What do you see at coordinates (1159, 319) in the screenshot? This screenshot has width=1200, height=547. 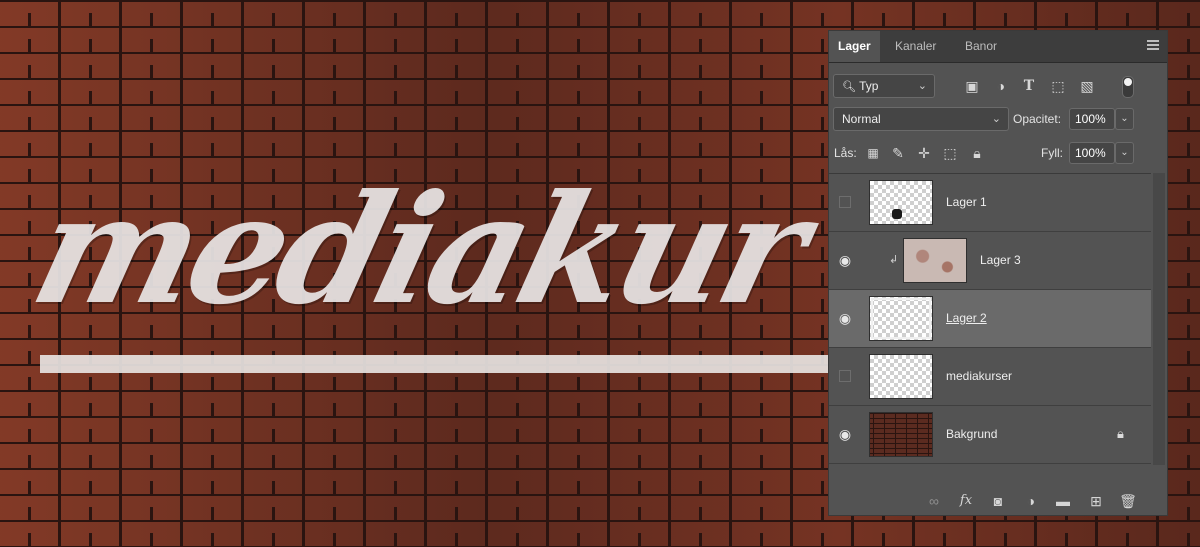 I see `layers-scrollbar` at bounding box center [1159, 319].